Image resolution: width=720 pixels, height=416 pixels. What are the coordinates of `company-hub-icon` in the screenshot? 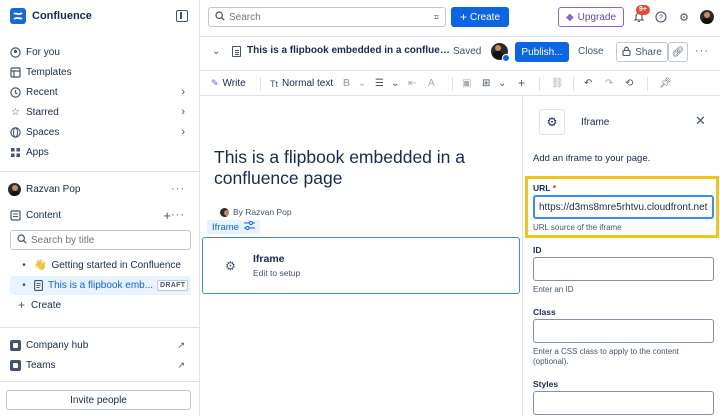 It's located at (15, 345).